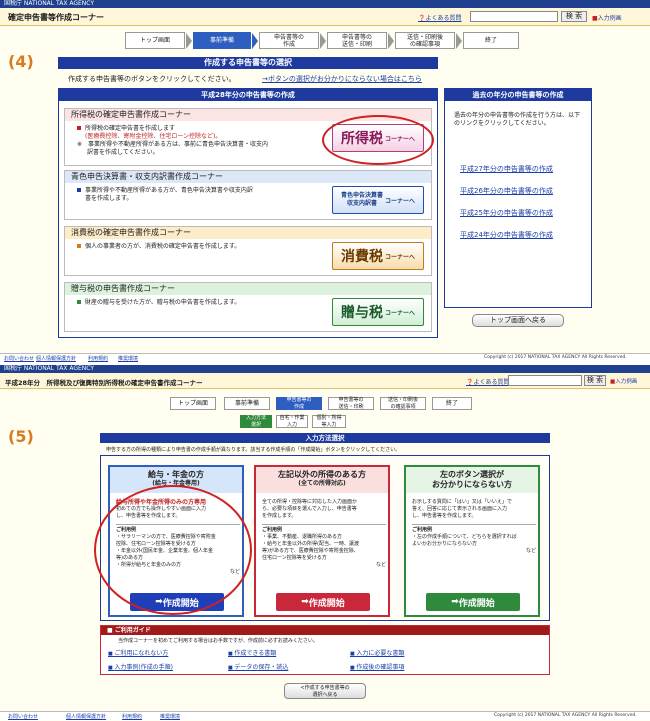 This screenshot has width=650, height=721. I want to click on page-title: 確定申告書等作成コーナー, so click(56, 17).